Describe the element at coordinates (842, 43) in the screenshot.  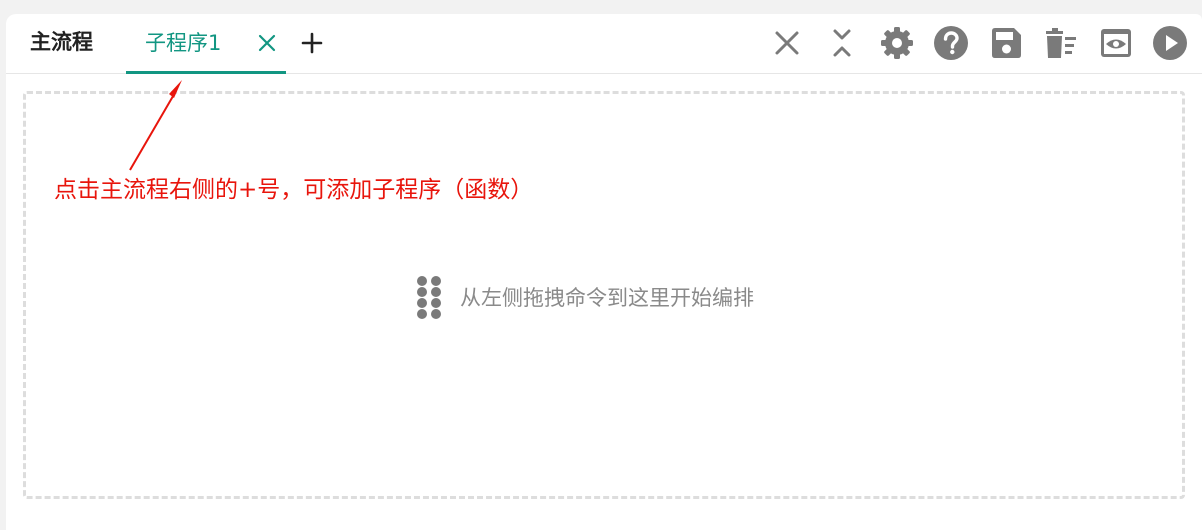
I see `collapse-icon` at that location.